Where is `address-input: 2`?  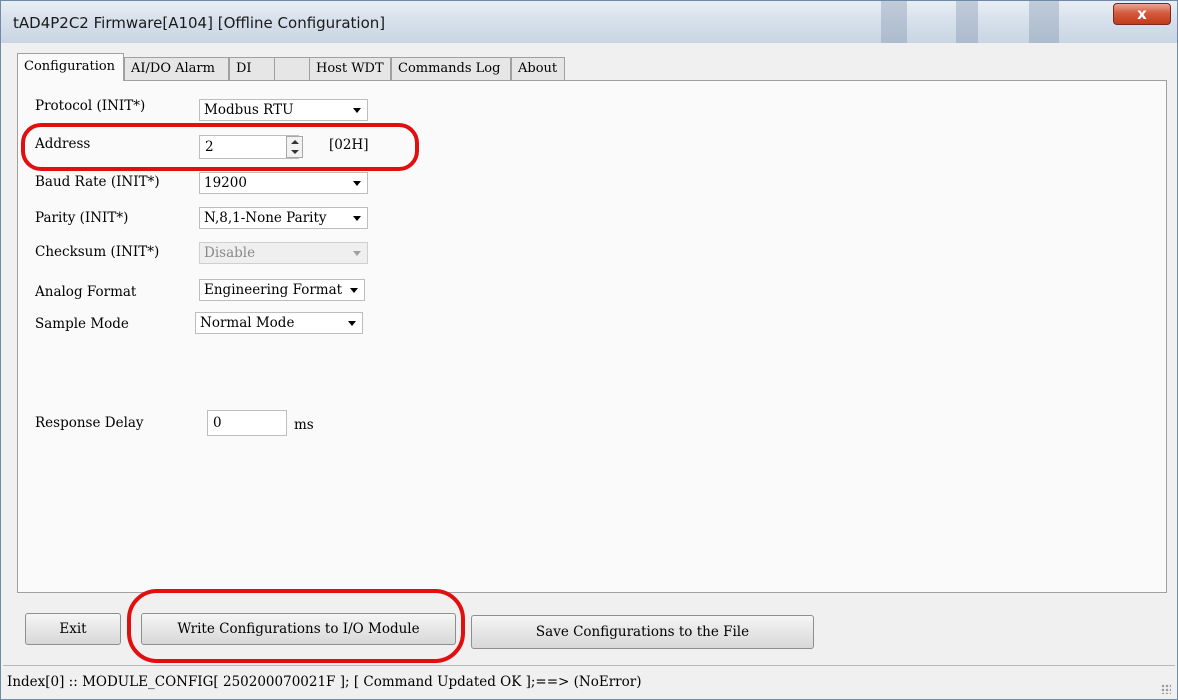 address-input: 2 is located at coordinates (249, 147).